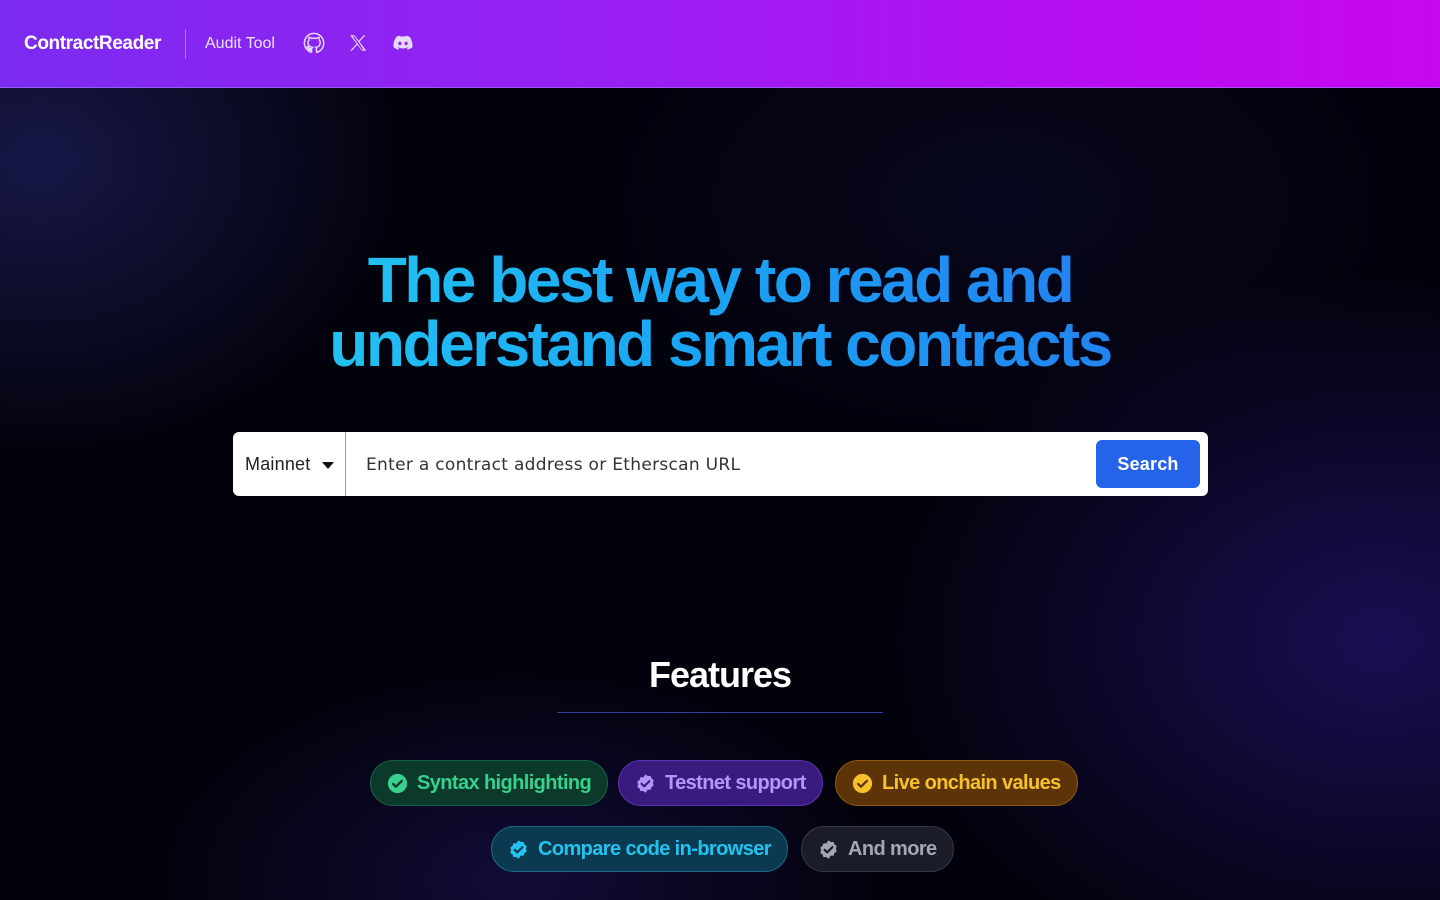 This screenshot has height=900, width=1440. Describe the element at coordinates (720, 44) in the screenshot. I see `top-navbar: ContractReader Audit Tool` at that location.